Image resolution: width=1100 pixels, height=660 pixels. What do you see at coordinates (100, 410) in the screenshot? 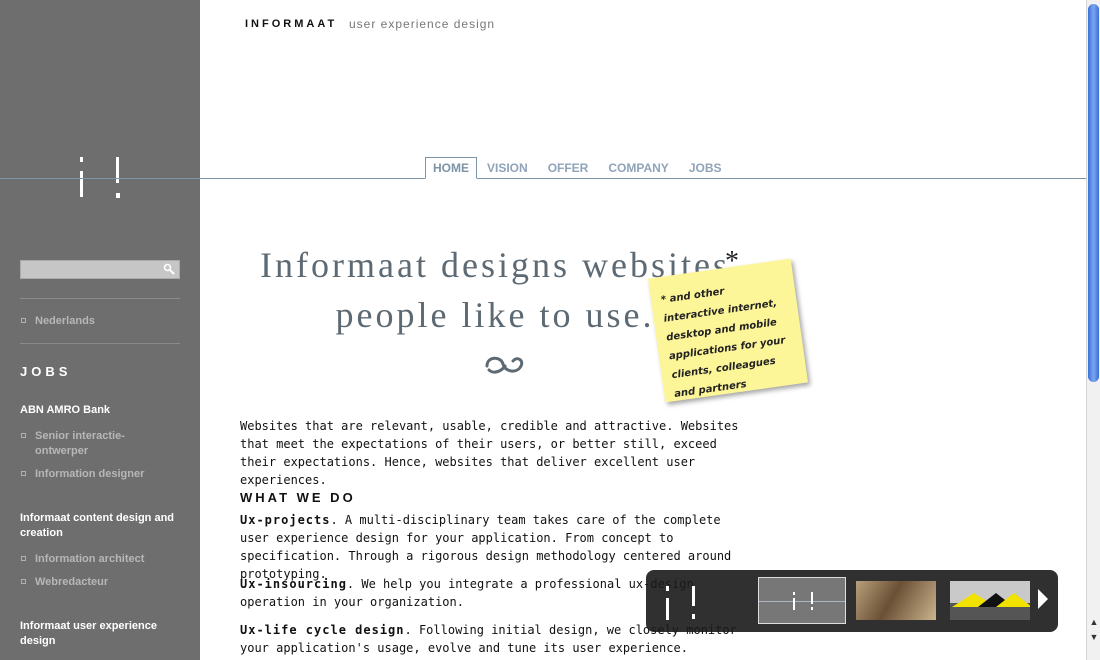
I see `job-group-title: ABN AMRO Bank` at bounding box center [100, 410].